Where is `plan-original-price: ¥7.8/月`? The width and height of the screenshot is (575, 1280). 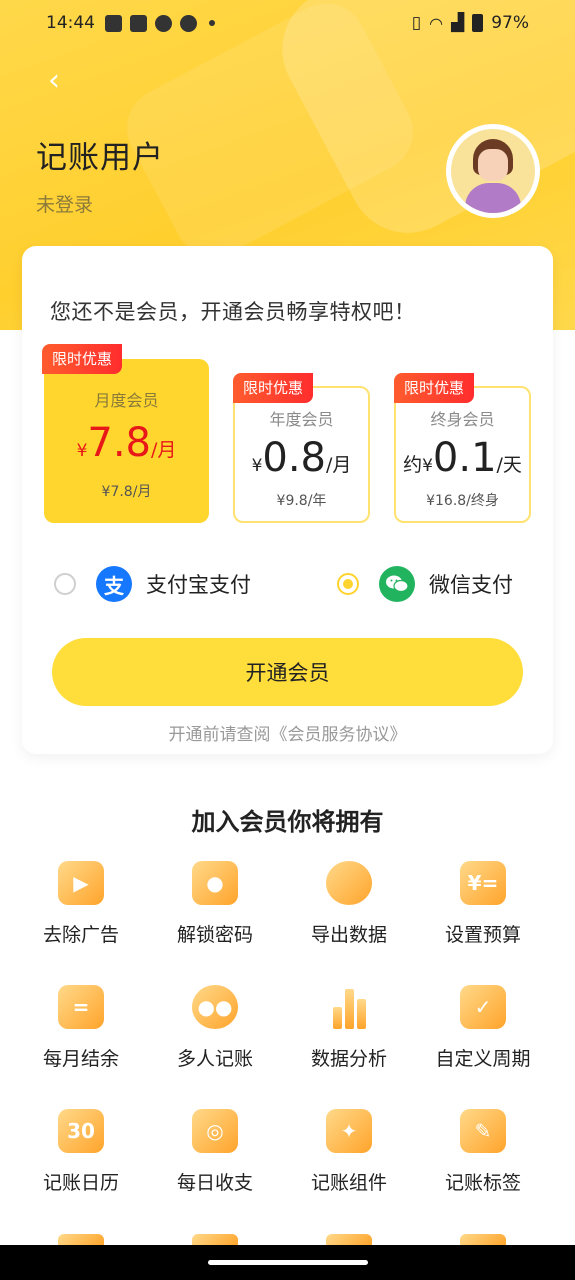 plan-original-price: ¥7.8/月 is located at coordinates (126, 492).